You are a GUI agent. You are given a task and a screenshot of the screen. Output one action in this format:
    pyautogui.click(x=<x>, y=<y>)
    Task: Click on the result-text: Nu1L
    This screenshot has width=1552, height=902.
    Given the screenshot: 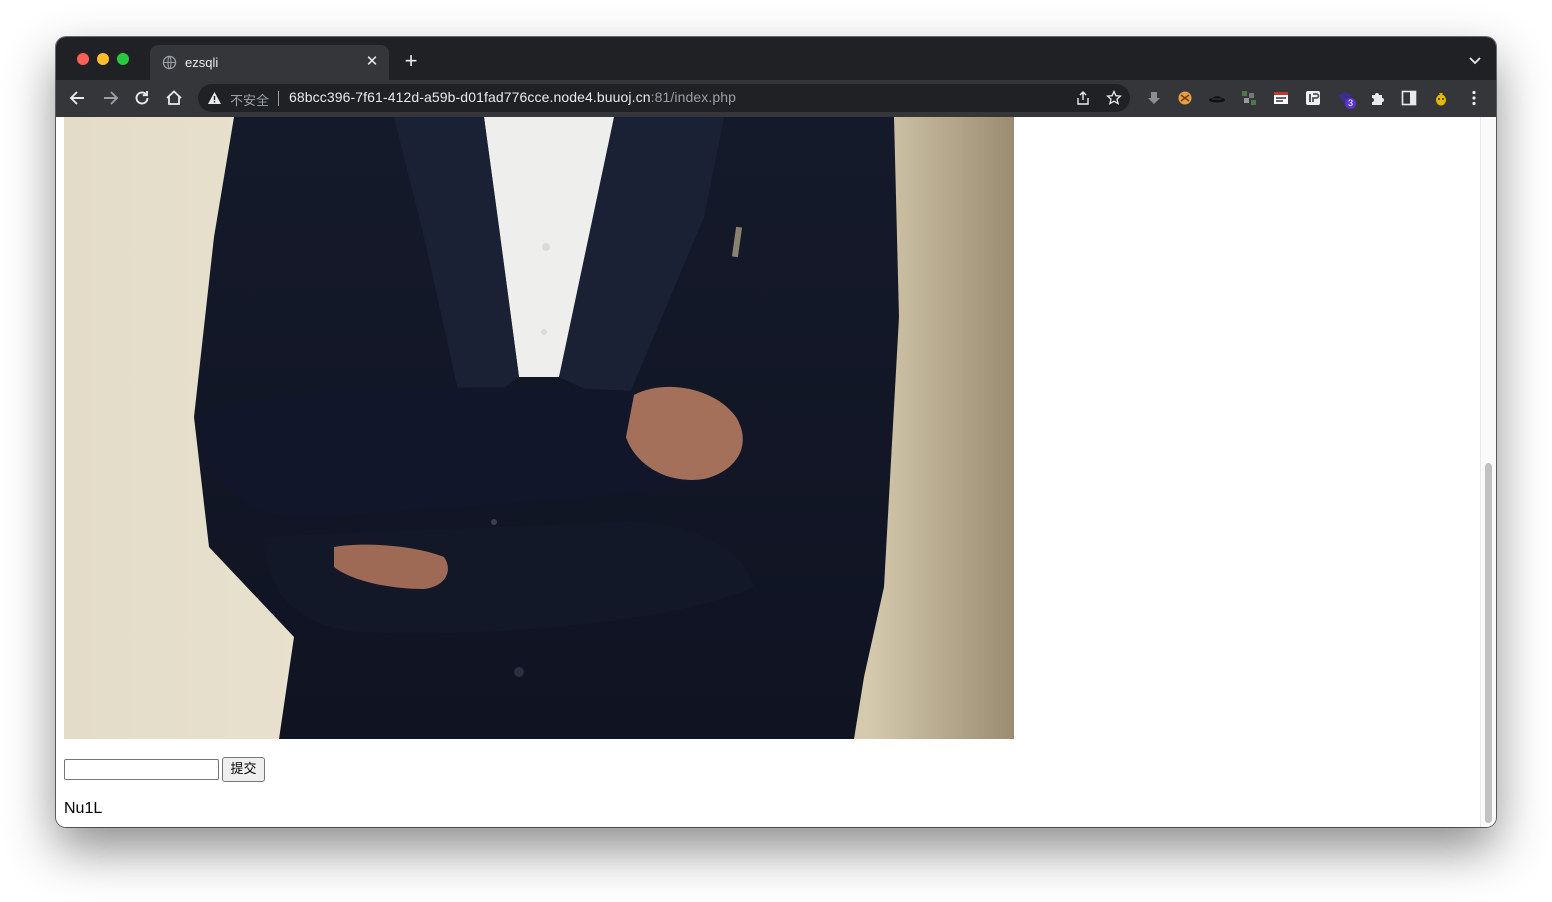 What is the action you would take?
    pyautogui.click(x=83, y=808)
    